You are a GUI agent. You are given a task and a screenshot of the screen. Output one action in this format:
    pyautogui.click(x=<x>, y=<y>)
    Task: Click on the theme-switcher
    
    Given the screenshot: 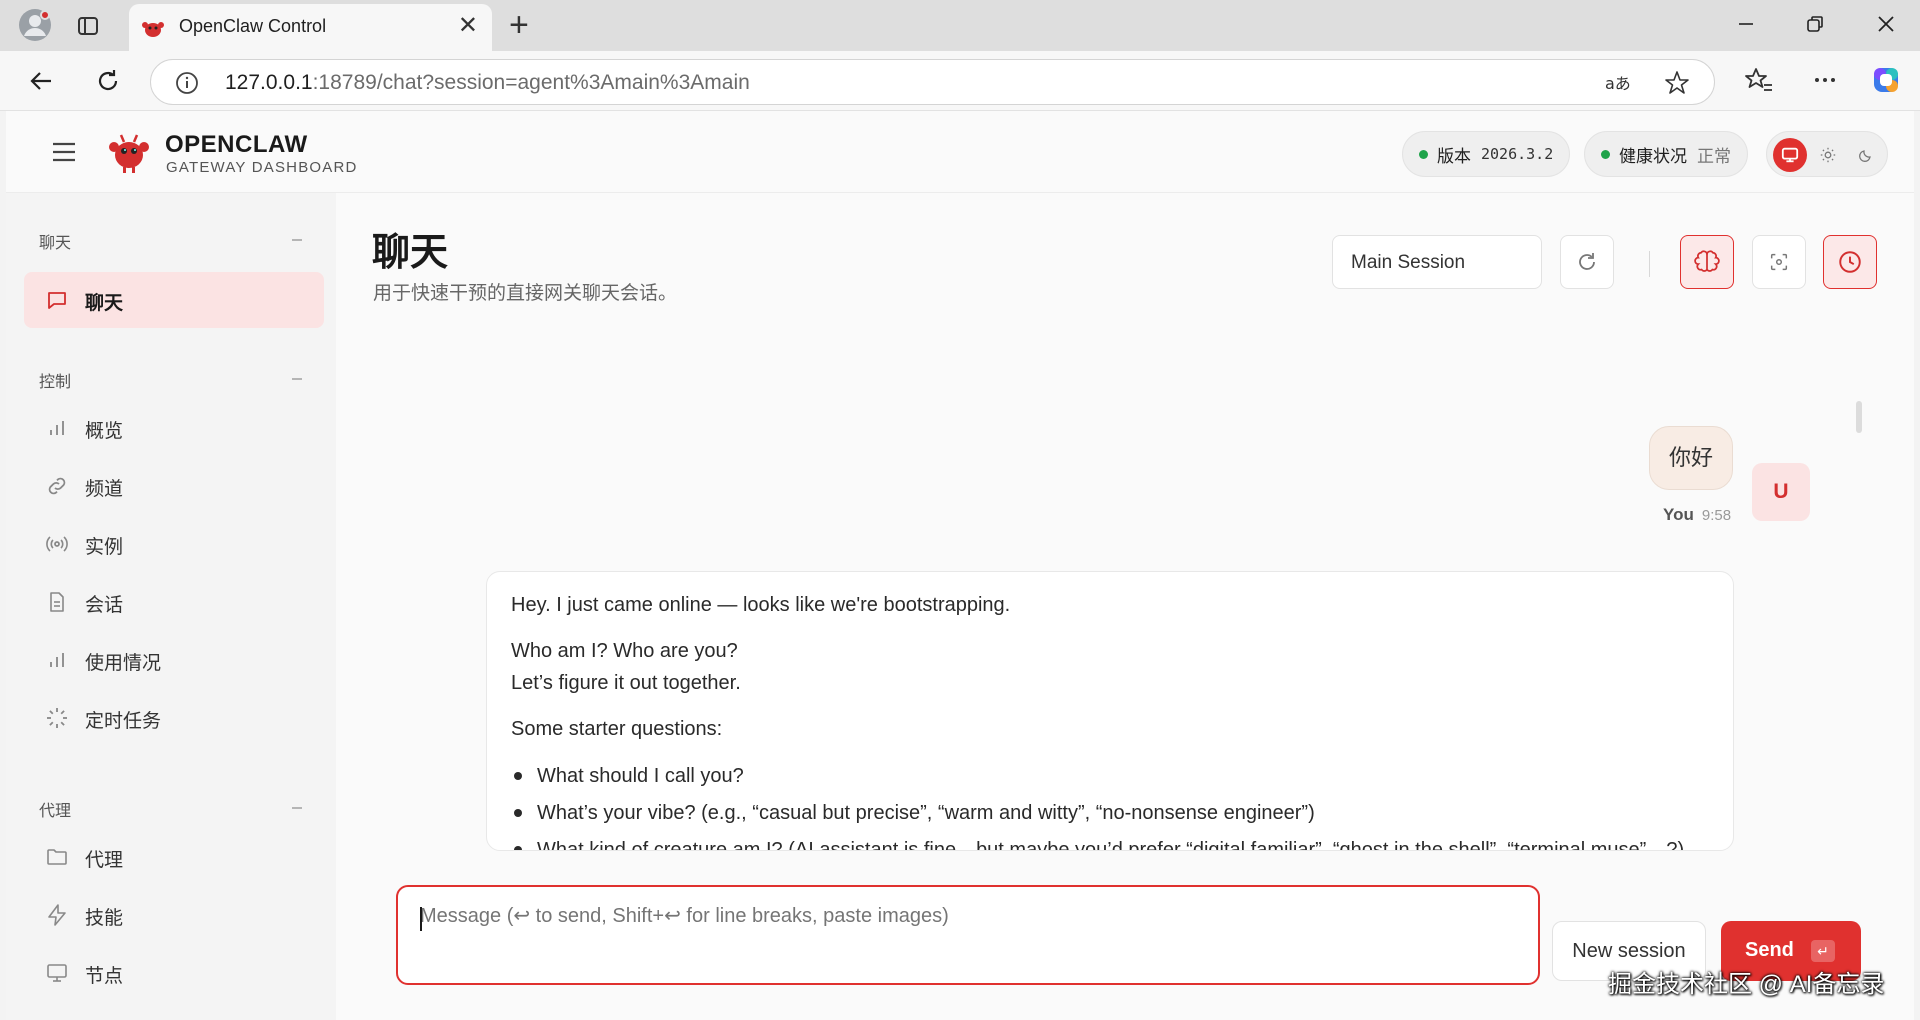 What is the action you would take?
    pyautogui.click(x=1827, y=154)
    